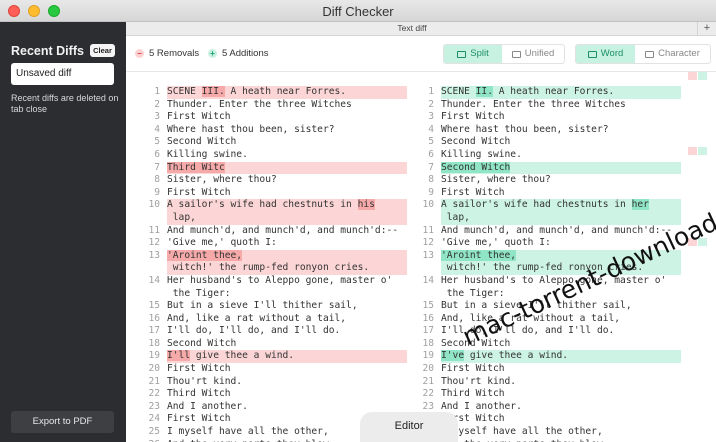  I want to click on unified-label: Unified, so click(539, 53).